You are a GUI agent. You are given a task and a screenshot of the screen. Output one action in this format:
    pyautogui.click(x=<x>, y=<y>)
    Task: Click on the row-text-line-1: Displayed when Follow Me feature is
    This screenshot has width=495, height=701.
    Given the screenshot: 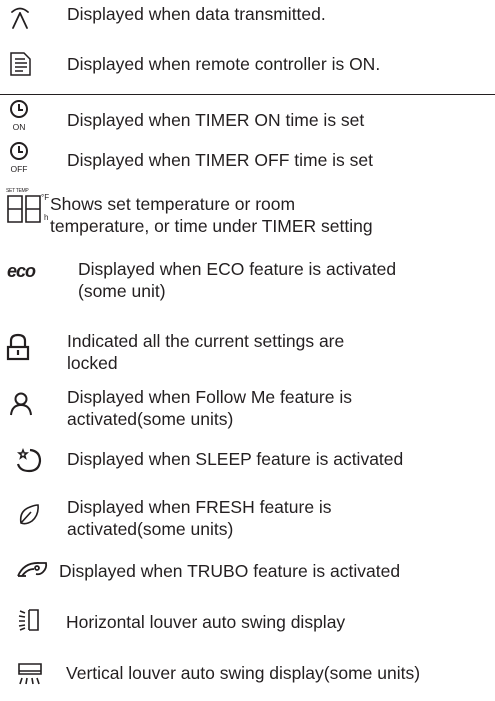 What is the action you would take?
    pyautogui.click(x=209, y=397)
    